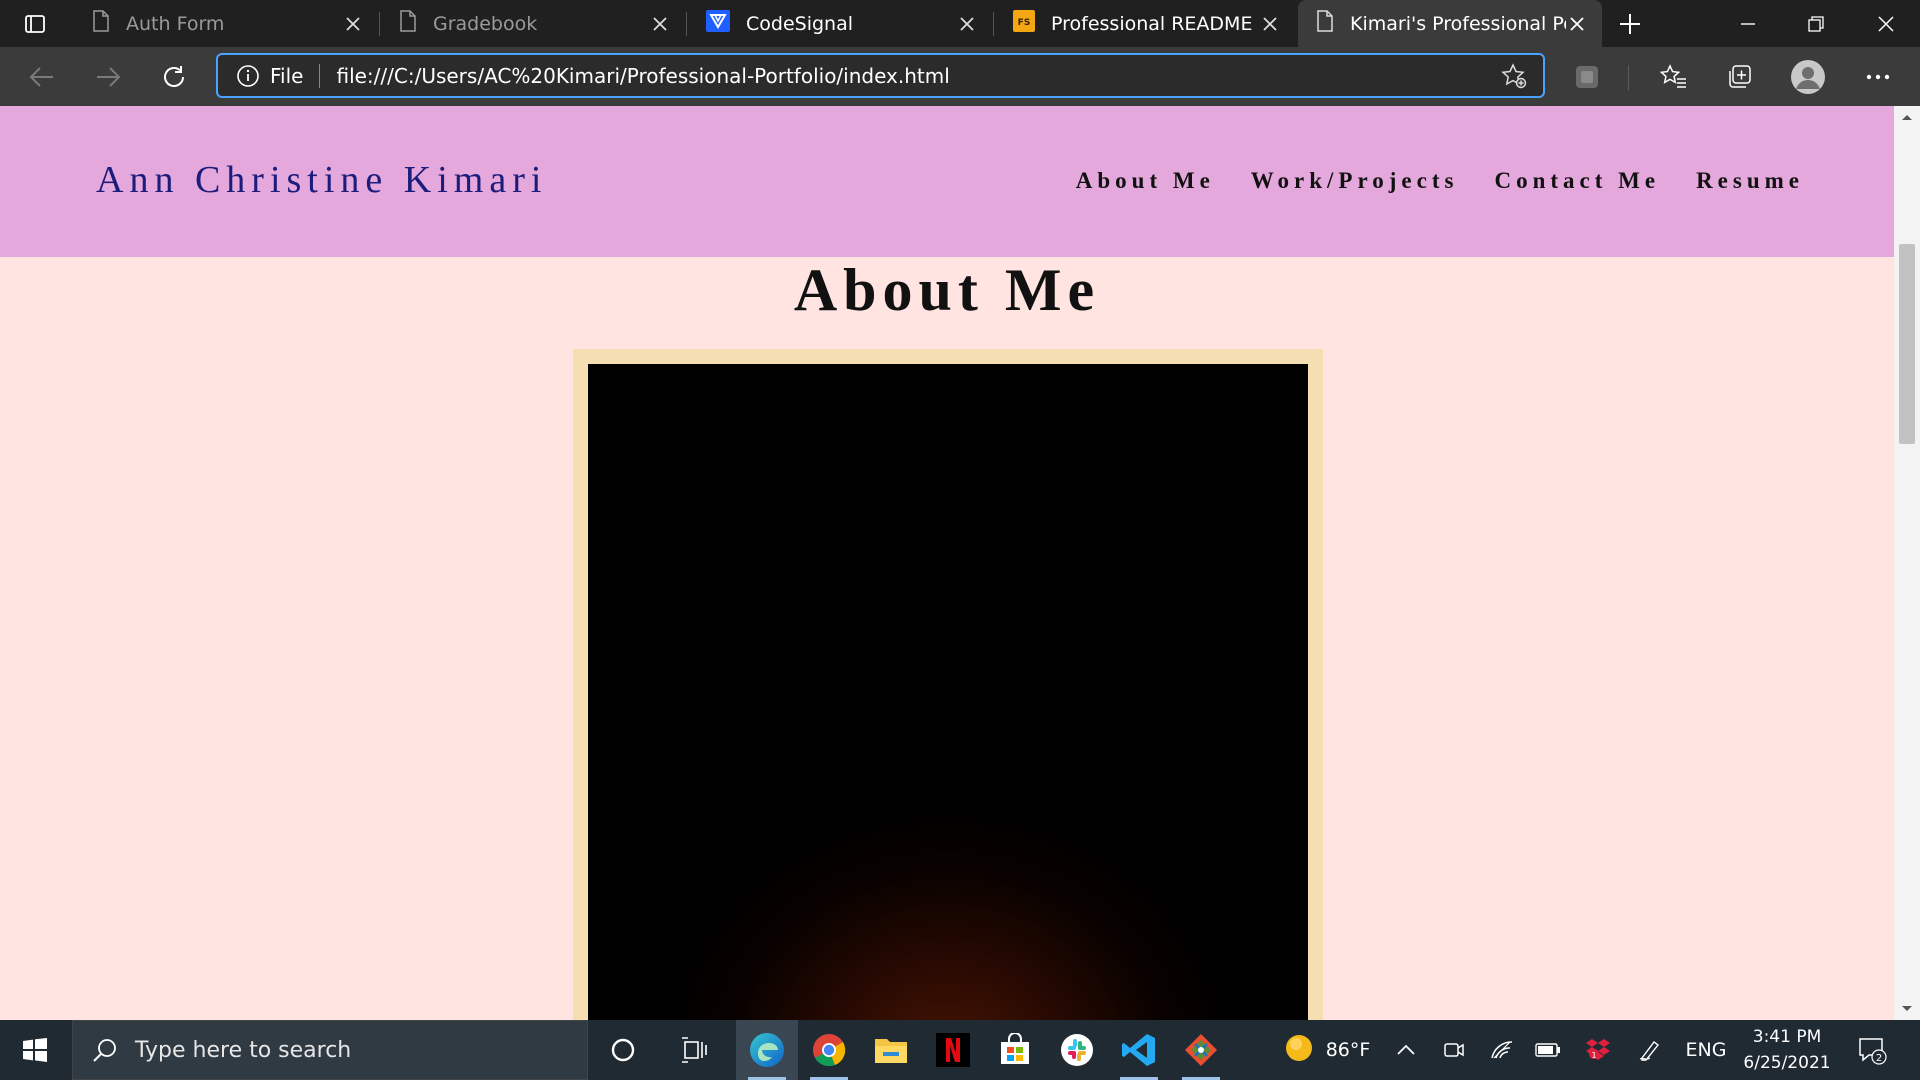 The height and width of the screenshot is (1080, 1920). I want to click on show-hidden-icons, so click(1406, 1050).